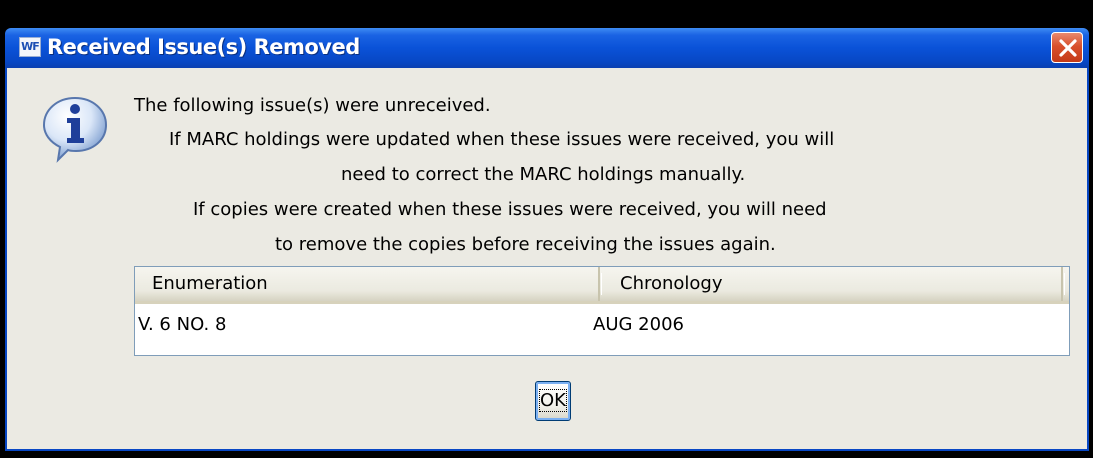 The height and width of the screenshot is (458, 1093). I want to click on column-header-chronology: Chronology, so click(834, 284).